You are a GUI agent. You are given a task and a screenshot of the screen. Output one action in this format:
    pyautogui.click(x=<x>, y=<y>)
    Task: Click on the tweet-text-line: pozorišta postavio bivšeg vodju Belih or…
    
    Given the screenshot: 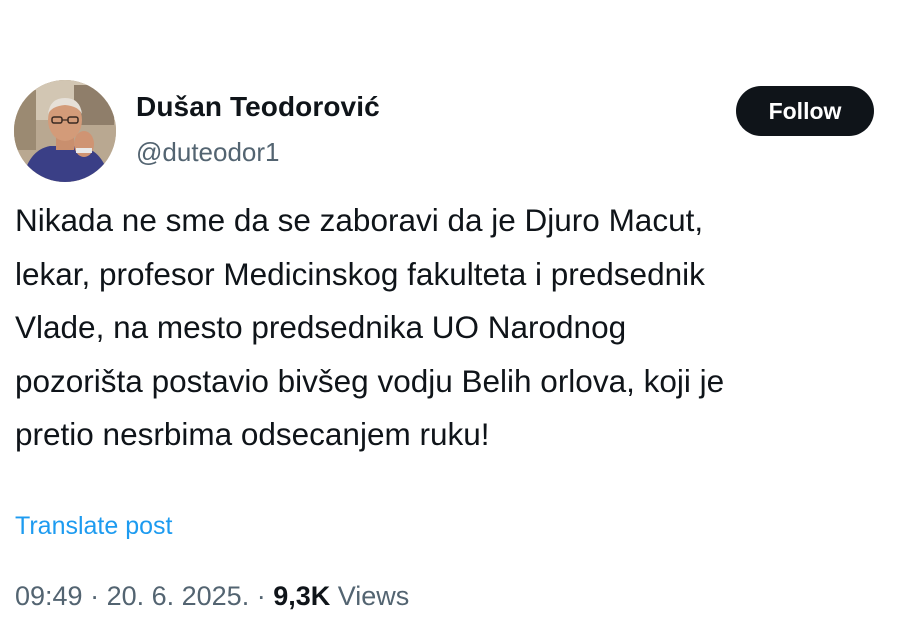 What is the action you would take?
    pyautogui.click(x=370, y=380)
    